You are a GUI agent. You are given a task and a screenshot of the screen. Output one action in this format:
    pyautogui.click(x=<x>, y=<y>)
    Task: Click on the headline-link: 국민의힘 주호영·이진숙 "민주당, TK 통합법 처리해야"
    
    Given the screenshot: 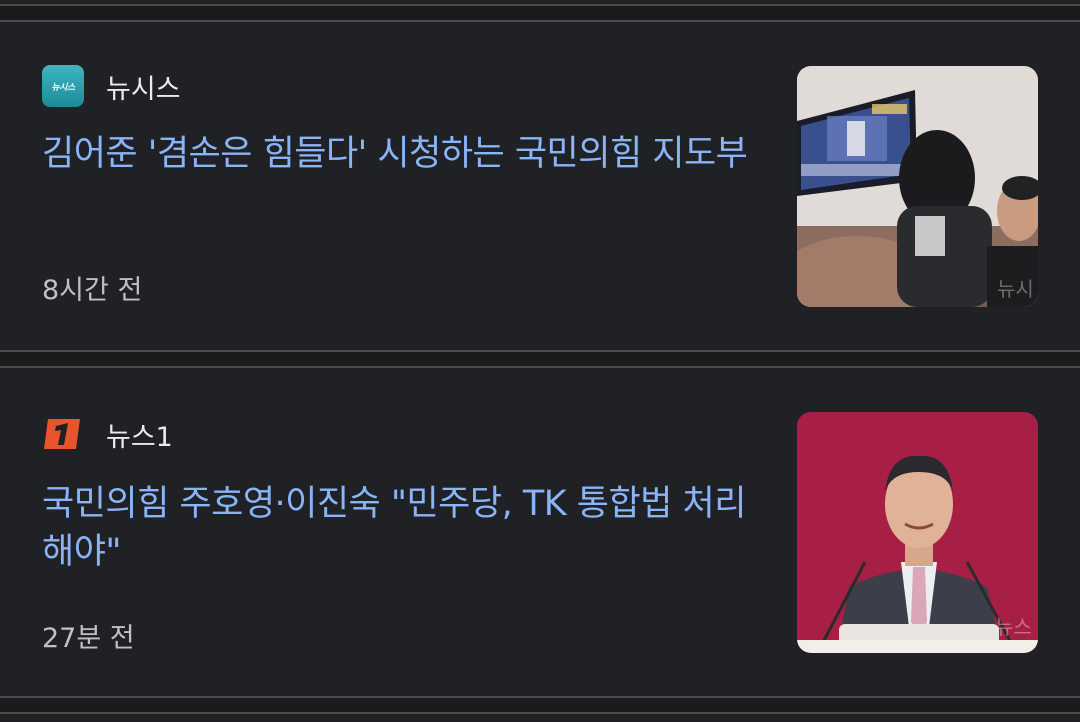 What is the action you would take?
    pyautogui.click(x=402, y=528)
    